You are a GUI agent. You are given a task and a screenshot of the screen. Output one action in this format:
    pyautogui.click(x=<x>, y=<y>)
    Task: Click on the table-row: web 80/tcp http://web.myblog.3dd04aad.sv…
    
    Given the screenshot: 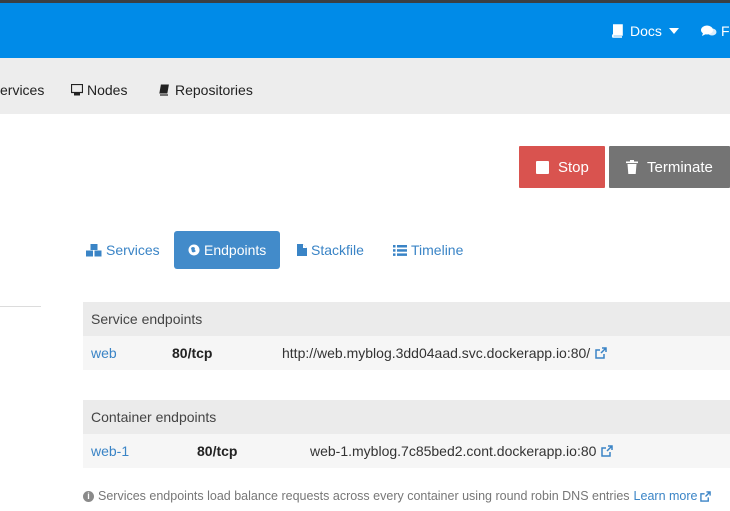 What is the action you would take?
    pyautogui.click(x=406, y=353)
    